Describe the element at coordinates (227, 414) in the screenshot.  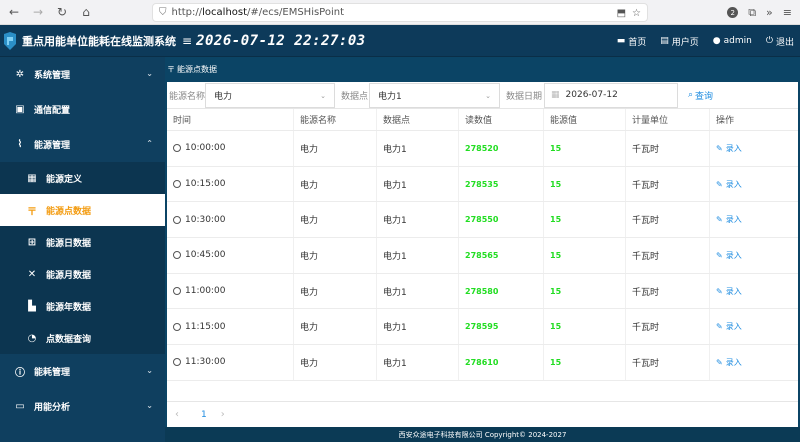
I see `next-page-button: ›` at that location.